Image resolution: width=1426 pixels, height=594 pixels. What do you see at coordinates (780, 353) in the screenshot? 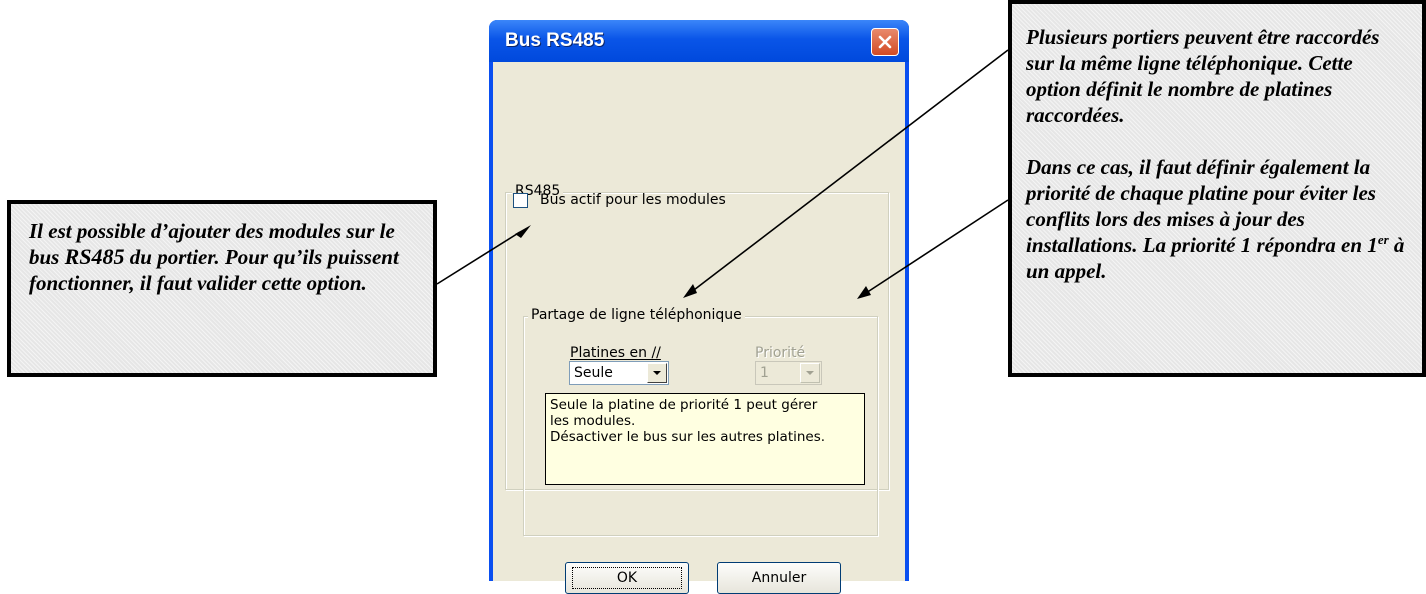
I see `priorite-label: Priorité` at bounding box center [780, 353].